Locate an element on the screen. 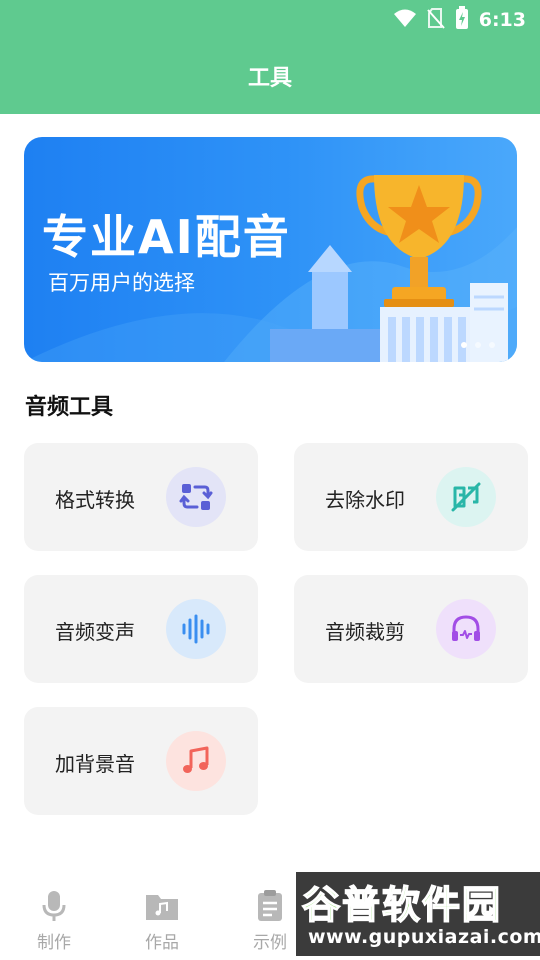 The width and height of the screenshot is (540, 960). folder-music-icon is located at coordinates (162, 906).